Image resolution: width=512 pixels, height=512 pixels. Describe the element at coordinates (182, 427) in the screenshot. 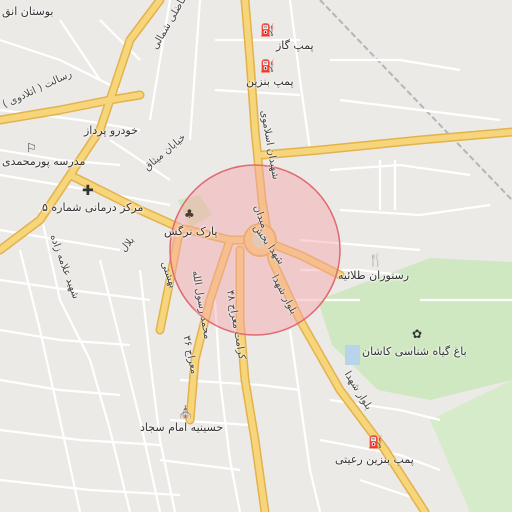

I see `label-hosseinieh: حسینیه امام سجاد` at that location.